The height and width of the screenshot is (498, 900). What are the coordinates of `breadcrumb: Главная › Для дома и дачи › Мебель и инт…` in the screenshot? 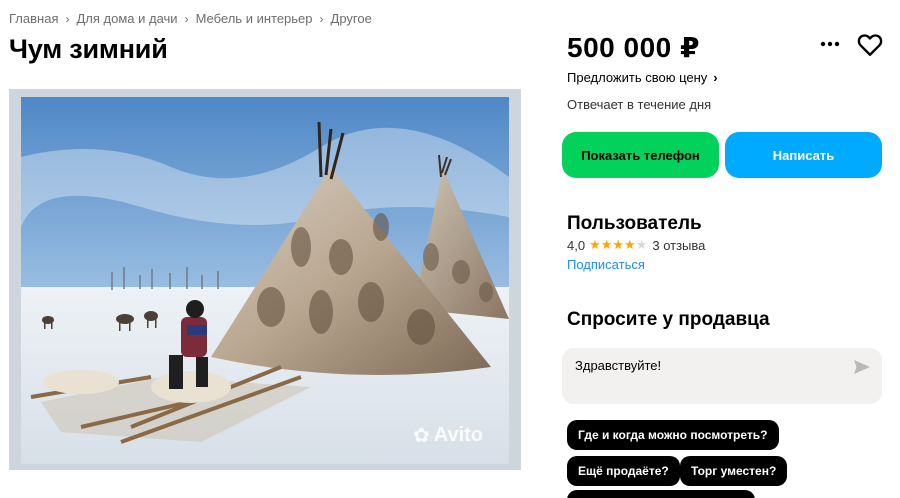 It's located at (190, 18).